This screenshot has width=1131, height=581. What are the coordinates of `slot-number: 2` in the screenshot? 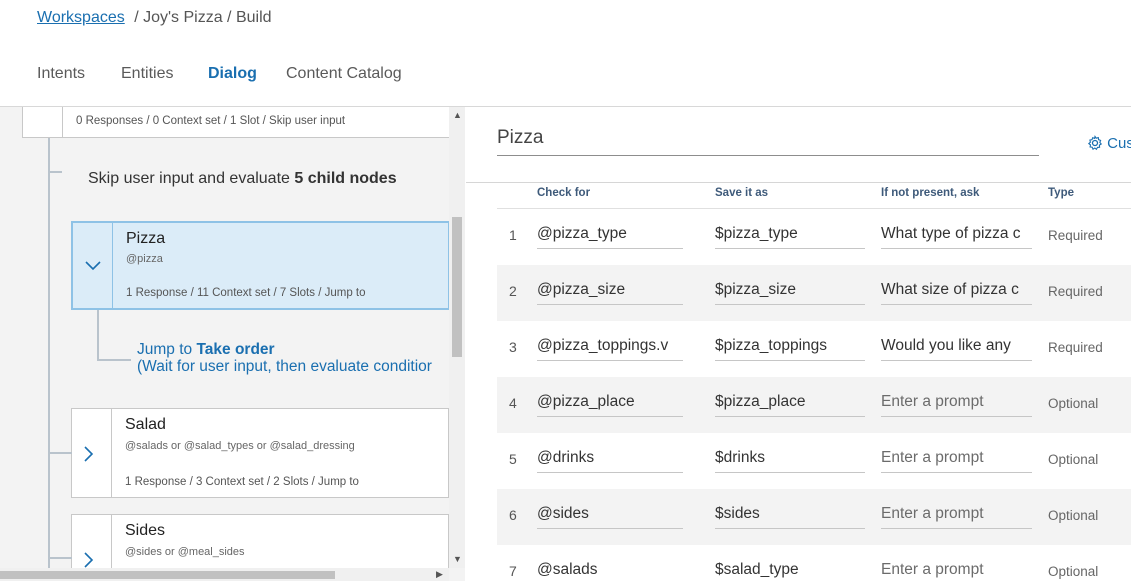 It's located at (513, 291).